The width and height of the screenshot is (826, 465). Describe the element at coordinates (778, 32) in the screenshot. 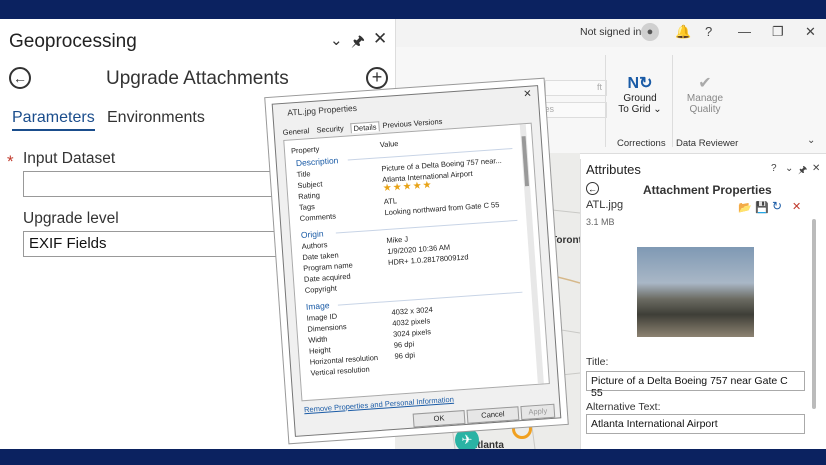

I see `restore-icon: ❐` at that location.